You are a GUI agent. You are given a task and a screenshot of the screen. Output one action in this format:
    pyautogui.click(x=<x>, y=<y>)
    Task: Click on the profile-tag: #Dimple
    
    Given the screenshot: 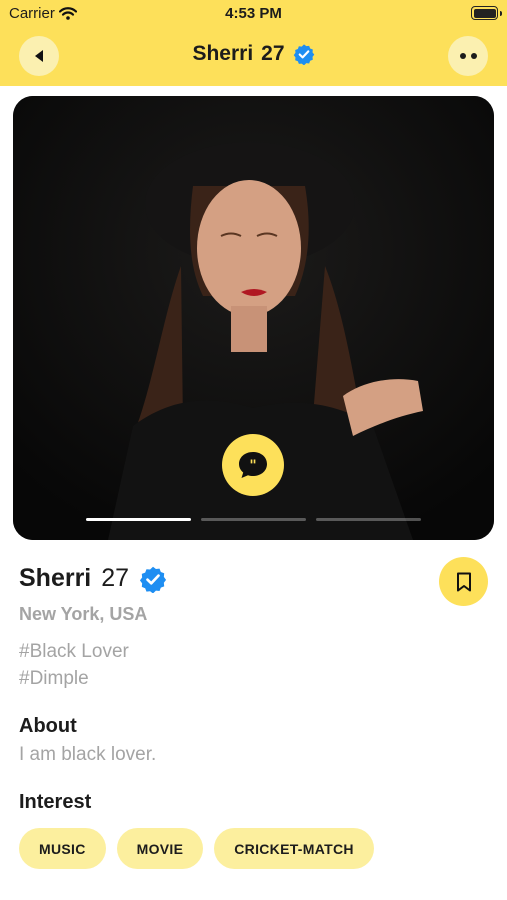 What is the action you would take?
    pyautogui.click(x=54, y=678)
    